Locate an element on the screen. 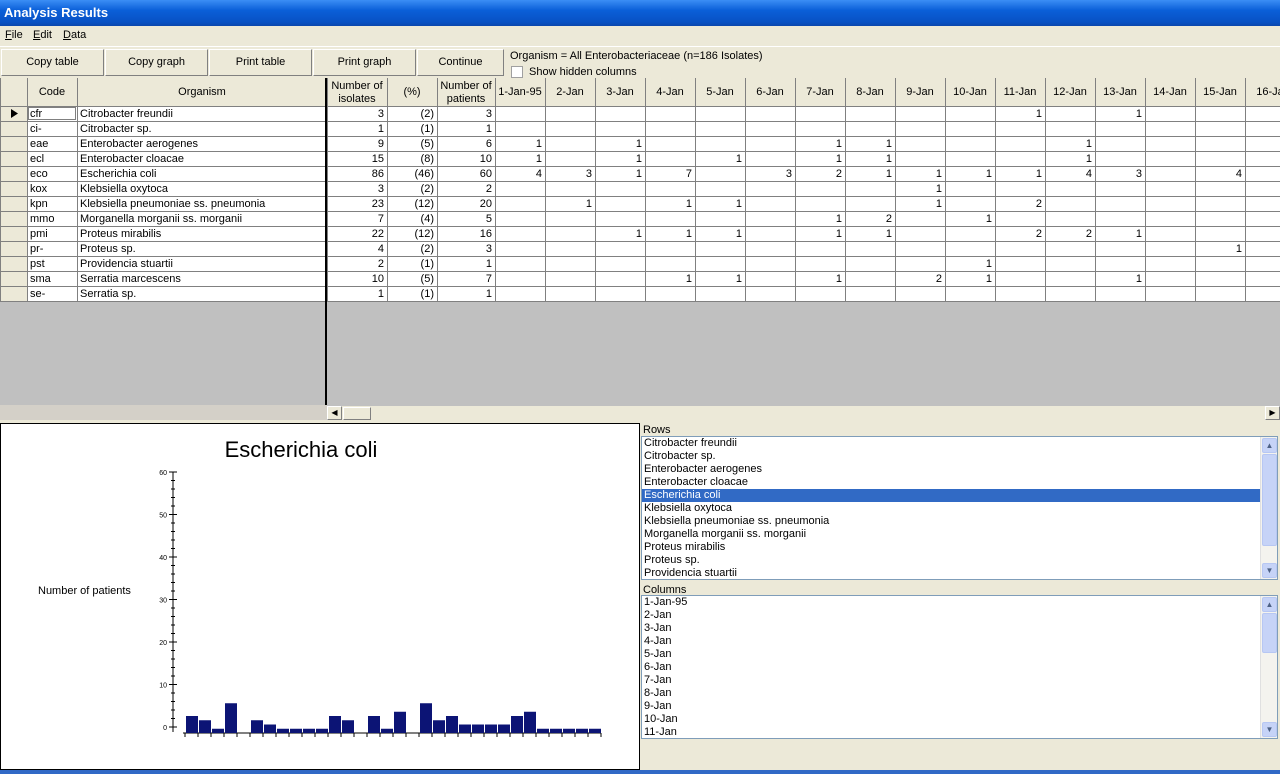  columns-list-item: 1-Jan-95 is located at coordinates (952, 602).